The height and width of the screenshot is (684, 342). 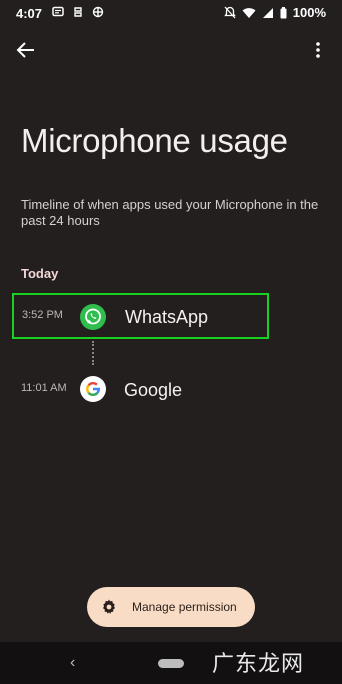 I want to click on timeline-item-google: 11:01 AM Google, so click(x=140, y=389).